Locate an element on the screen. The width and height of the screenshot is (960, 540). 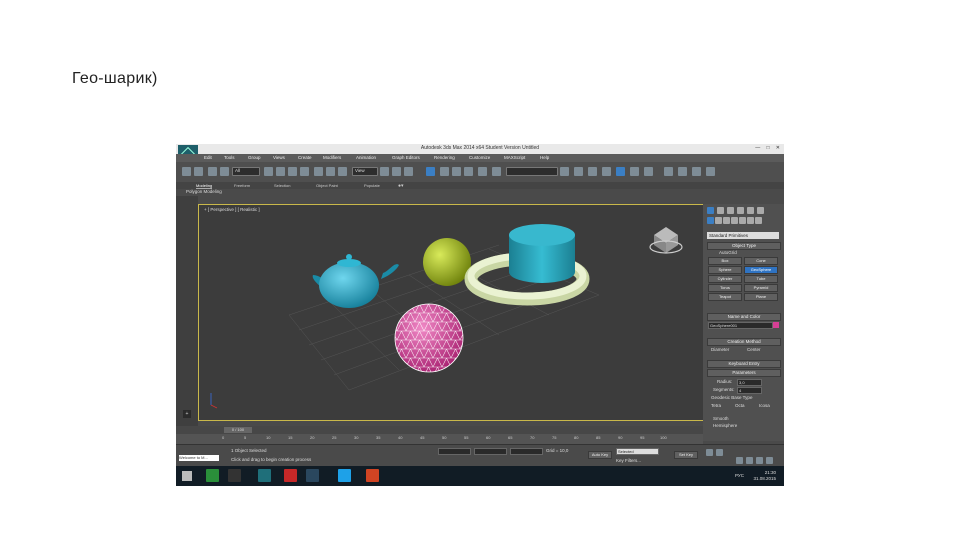
link-icon is located at coordinates (212, 171).